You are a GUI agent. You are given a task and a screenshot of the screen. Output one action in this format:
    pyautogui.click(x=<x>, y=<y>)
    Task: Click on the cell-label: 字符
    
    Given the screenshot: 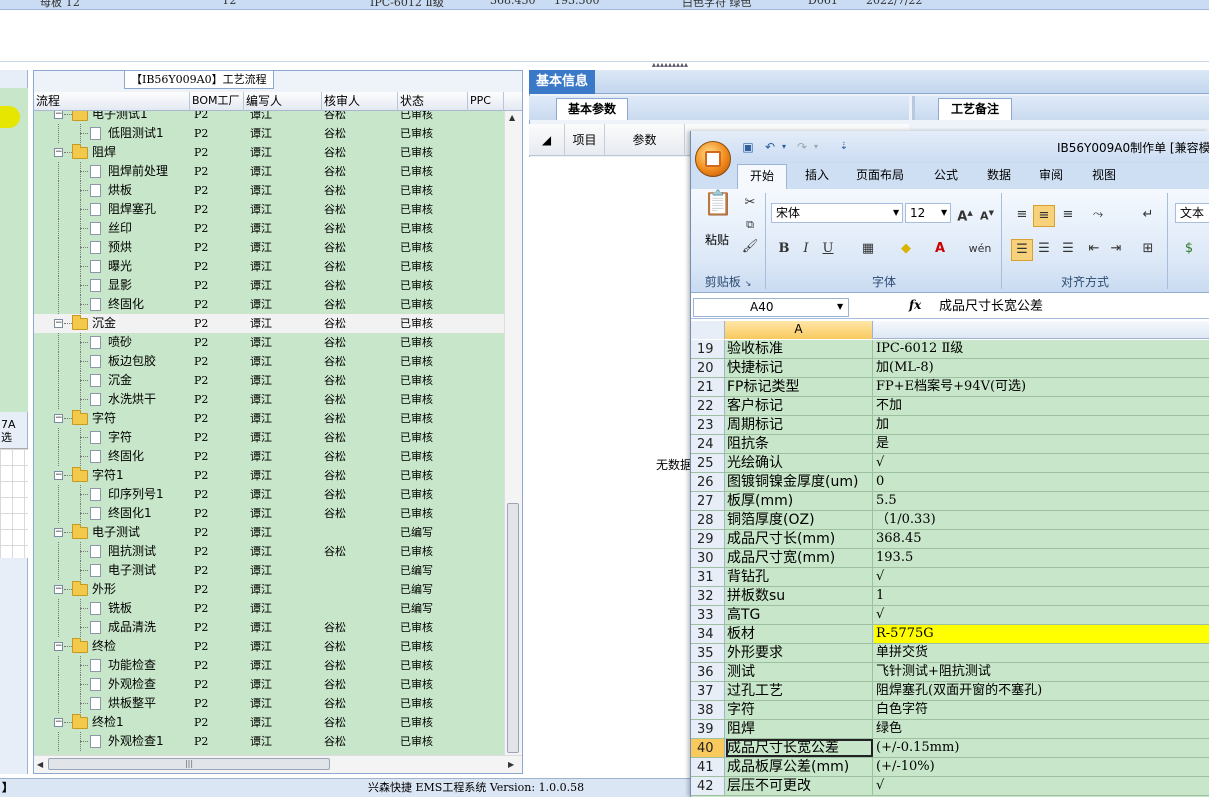 What is the action you would take?
    pyautogui.click(x=799, y=710)
    